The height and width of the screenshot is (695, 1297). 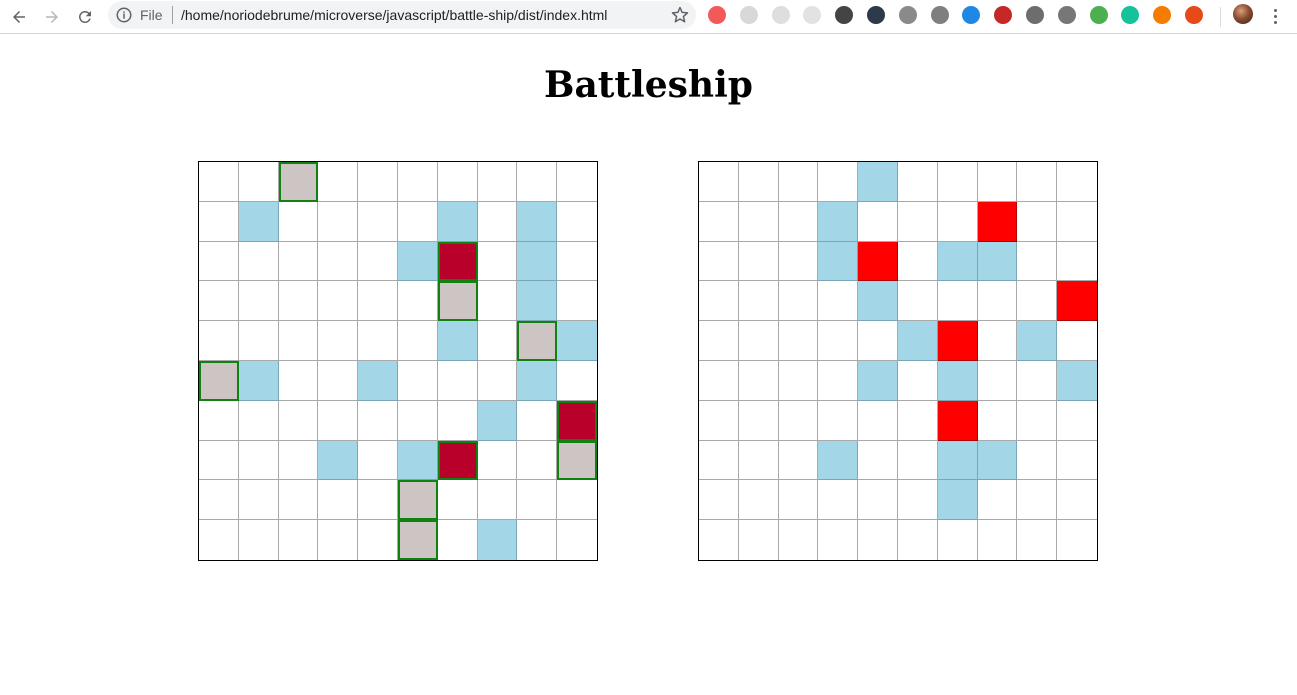 What do you see at coordinates (1130, 15) in the screenshot?
I see `grammarly-icon` at bounding box center [1130, 15].